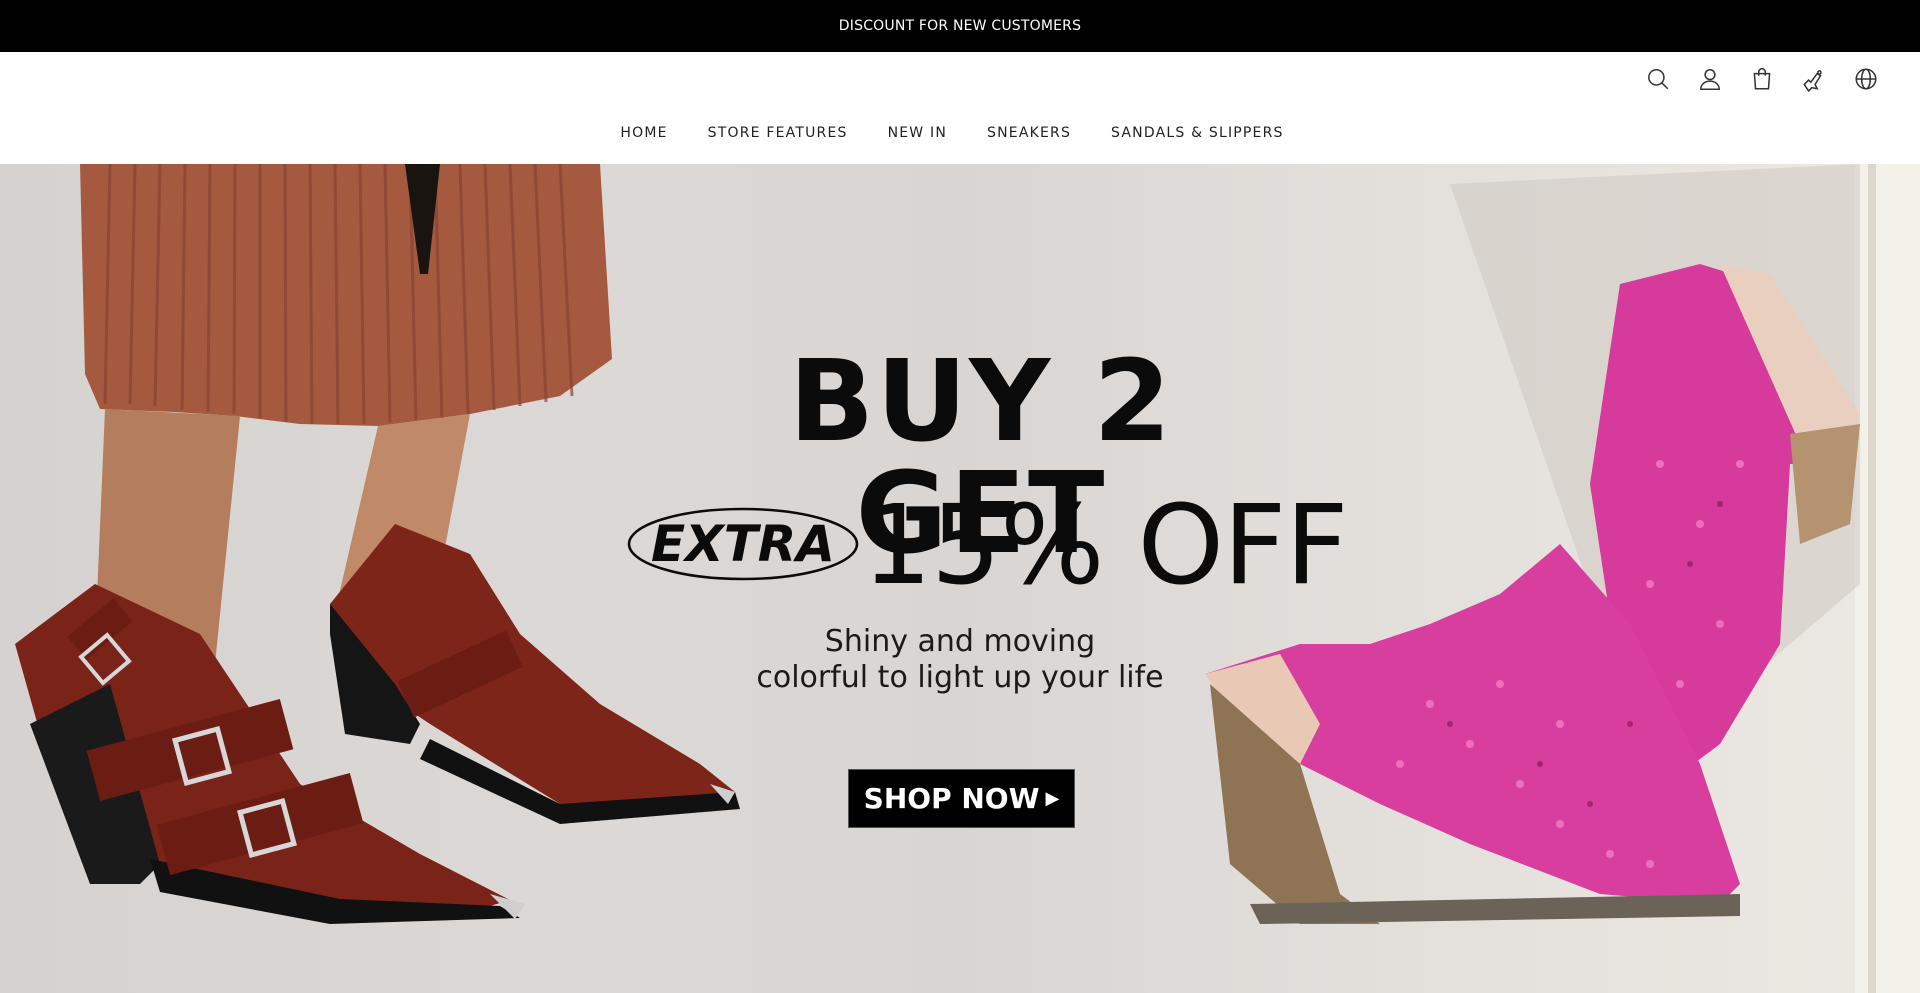 This screenshot has height=993, width=1920. Describe the element at coordinates (1710, 79) in the screenshot. I see `account-icon` at that location.